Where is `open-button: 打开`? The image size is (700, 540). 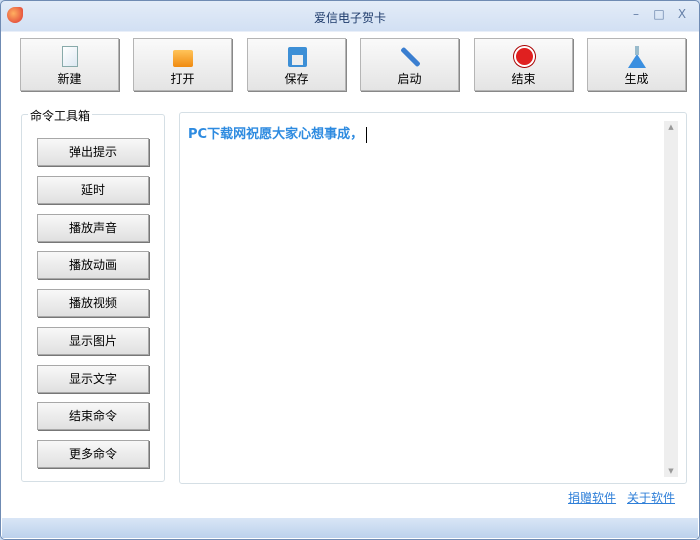
open-button: 打开 is located at coordinates (182, 64).